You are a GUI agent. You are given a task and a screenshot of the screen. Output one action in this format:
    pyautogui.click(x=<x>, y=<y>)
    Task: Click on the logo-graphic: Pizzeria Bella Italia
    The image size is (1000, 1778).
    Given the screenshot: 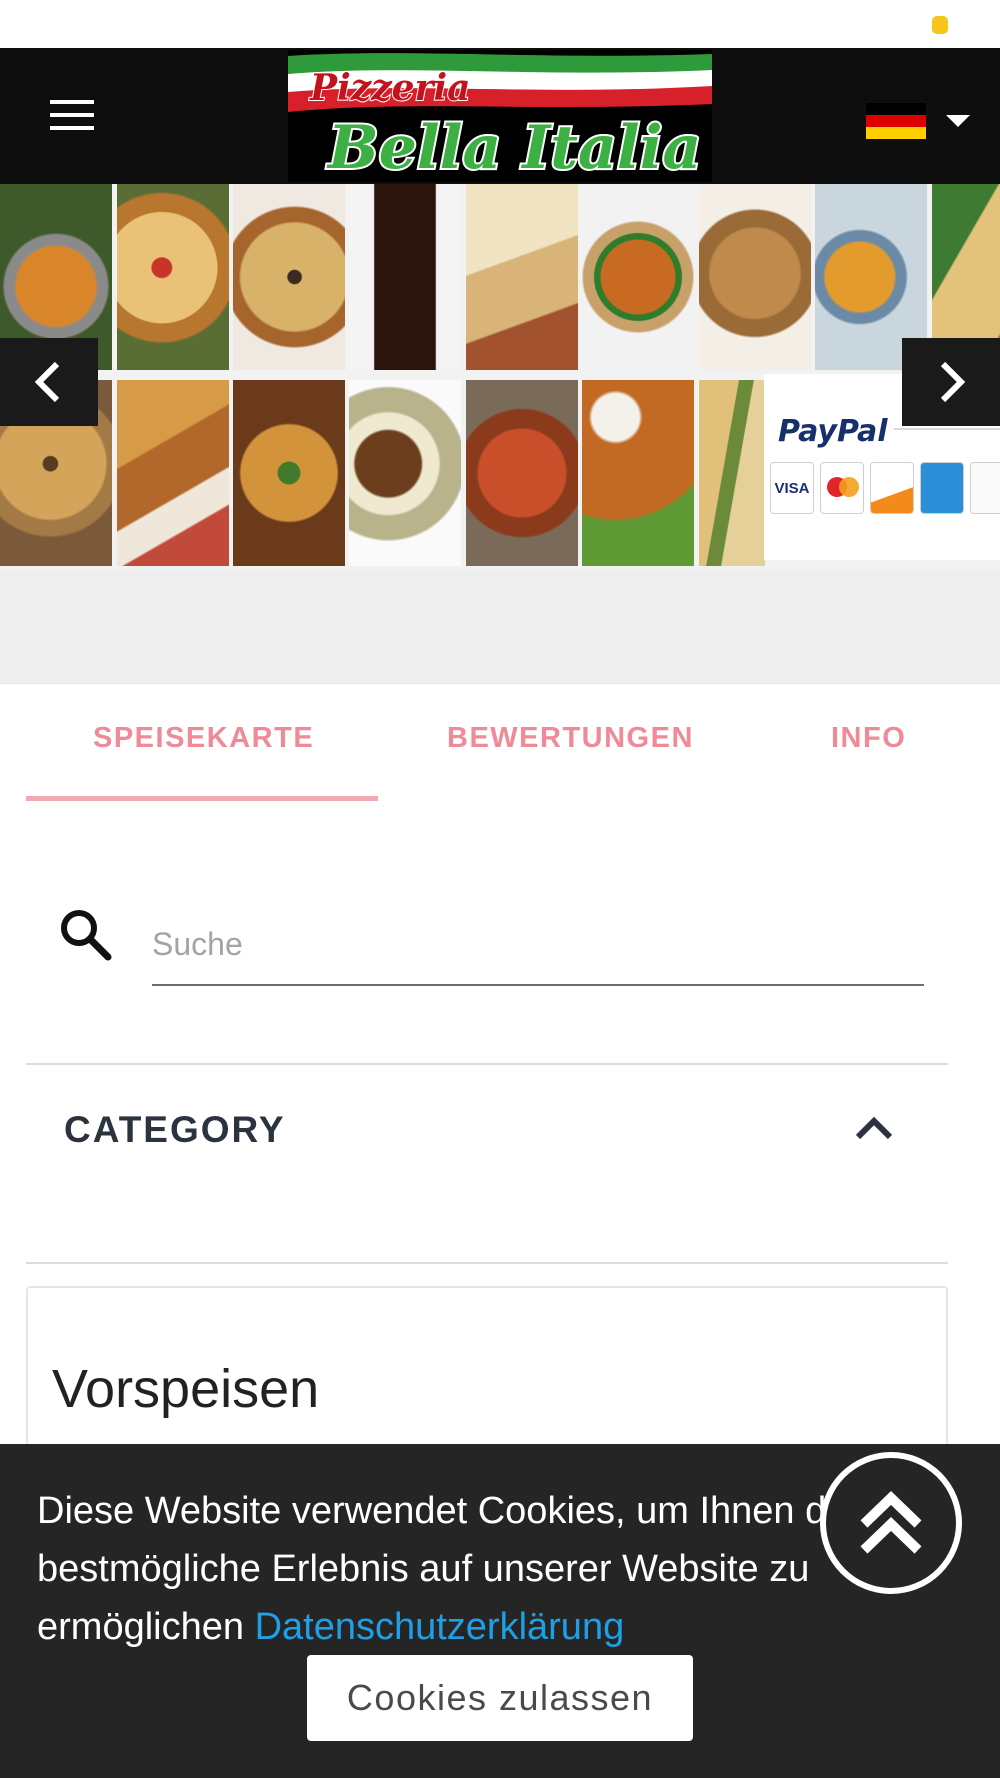 What is the action you would take?
    pyautogui.click(x=500, y=116)
    